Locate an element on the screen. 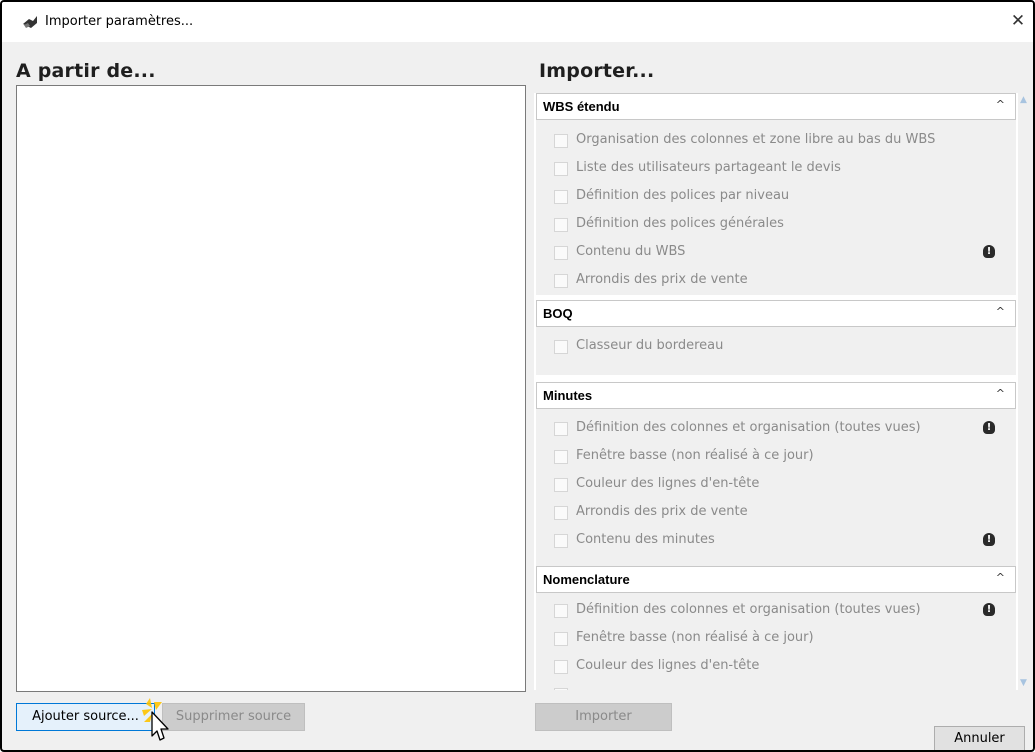 This screenshot has height=752, width=1035. import-button: Importer is located at coordinates (603, 717).